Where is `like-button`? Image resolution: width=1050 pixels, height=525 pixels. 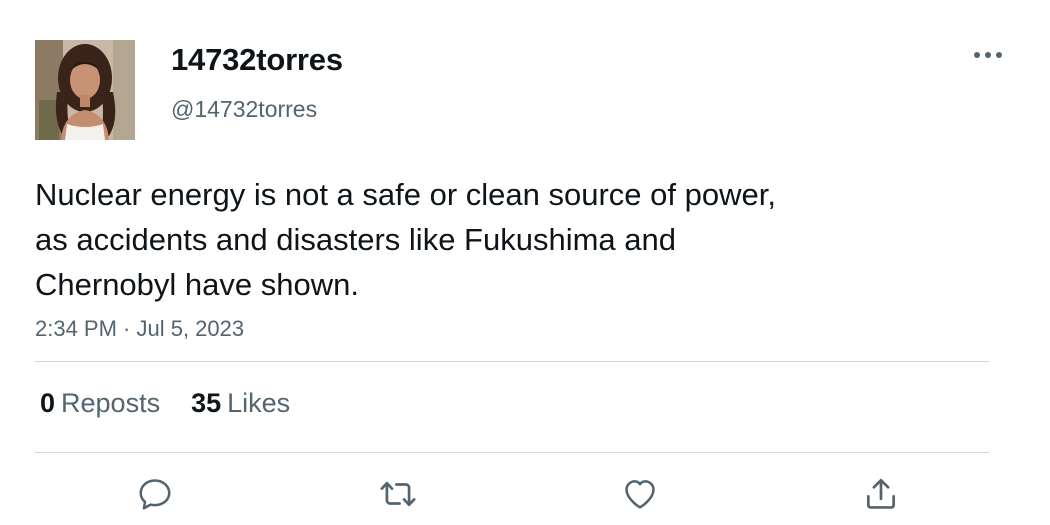
like-button is located at coordinates (640, 494).